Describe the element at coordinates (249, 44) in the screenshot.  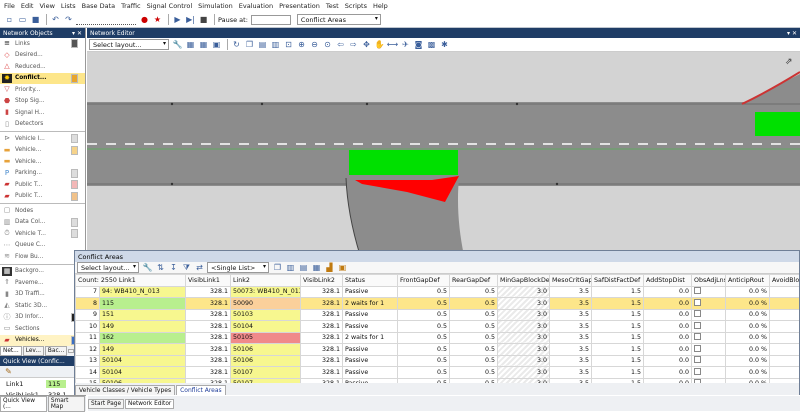
I see `copy-icon: ❐` at that location.